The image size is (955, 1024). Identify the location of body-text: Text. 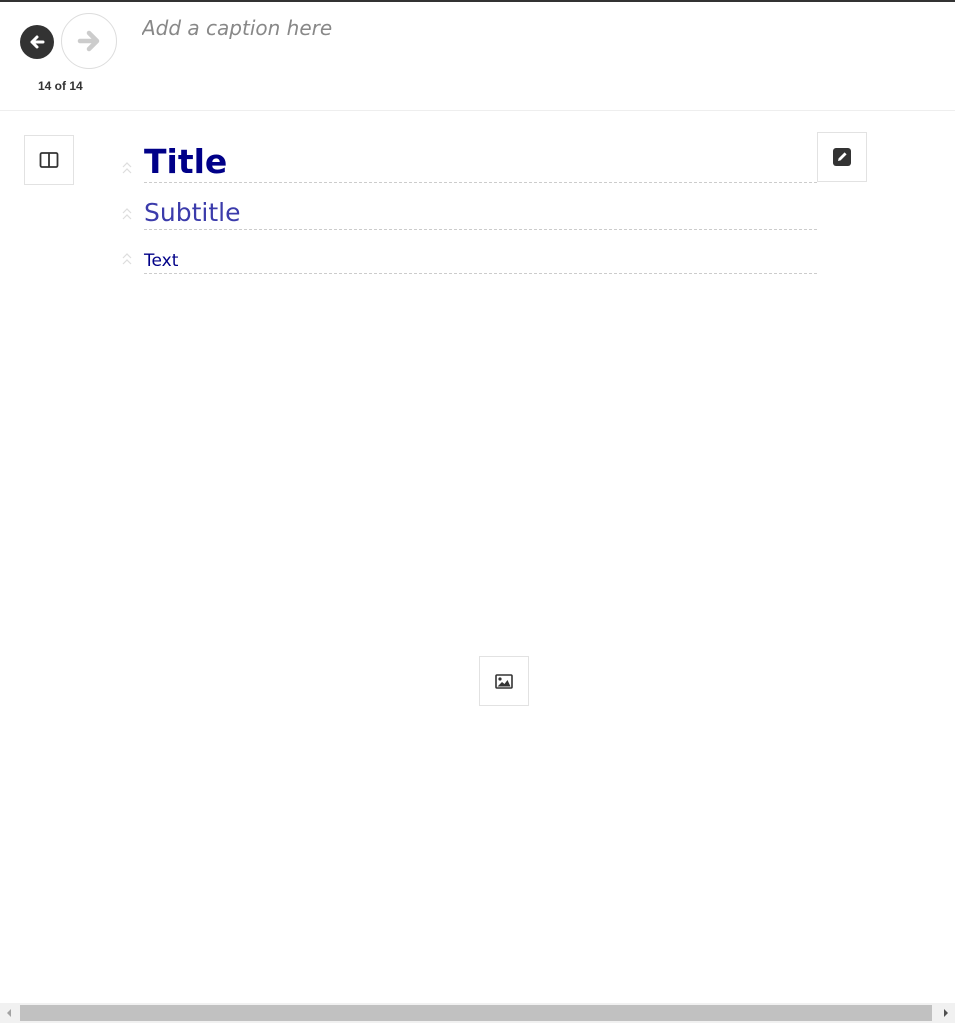
(161, 261).